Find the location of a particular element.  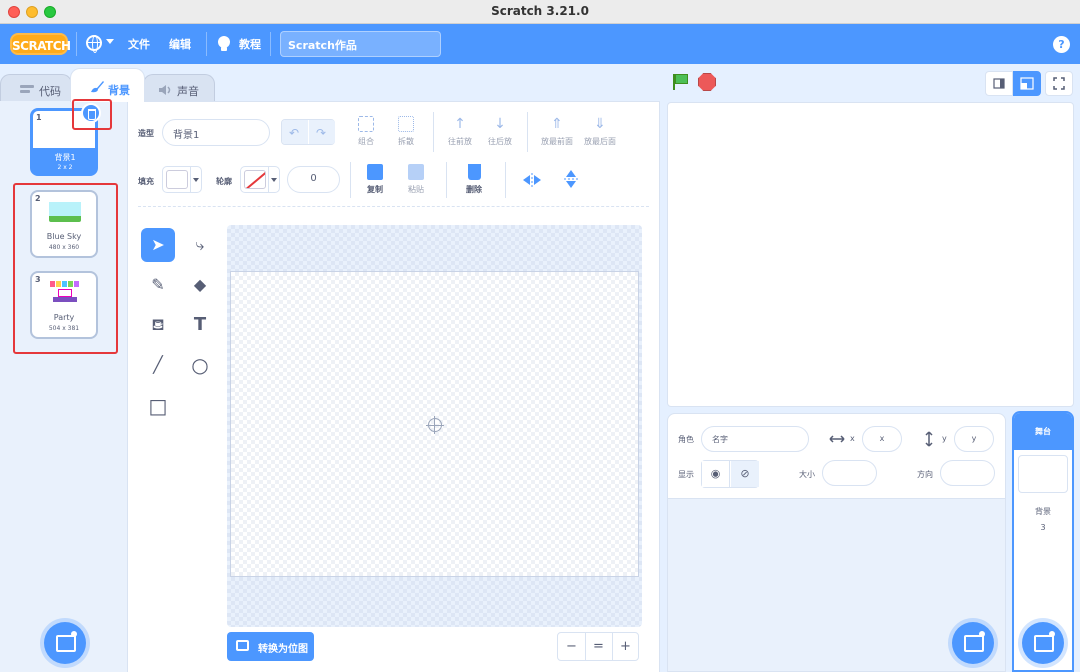

eye-slash-icon: ⊘ is located at coordinates (745, 473).